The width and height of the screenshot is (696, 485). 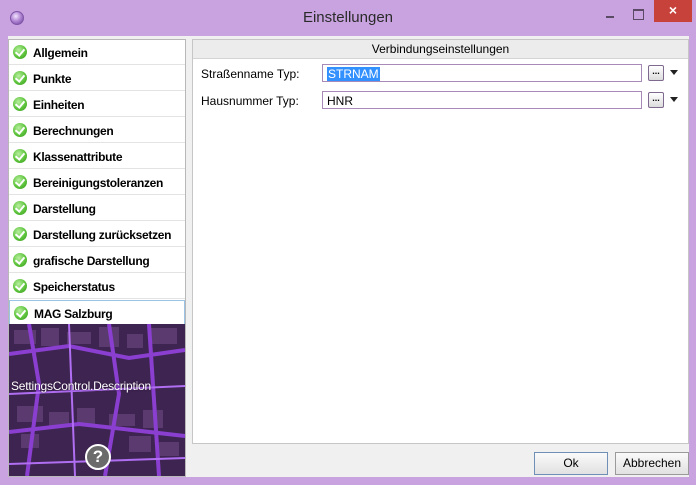 I want to click on sidebar-item-label: Berechnungen, so click(x=73, y=131).